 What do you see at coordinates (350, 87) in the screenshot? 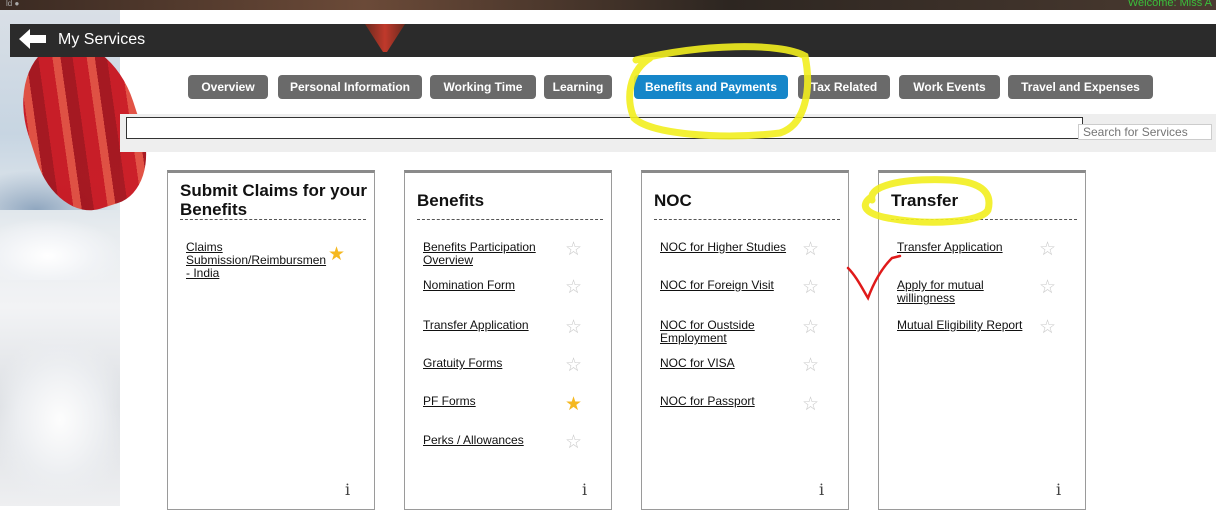
I see `tab-personal-information: Personal Information` at bounding box center [350, 87].